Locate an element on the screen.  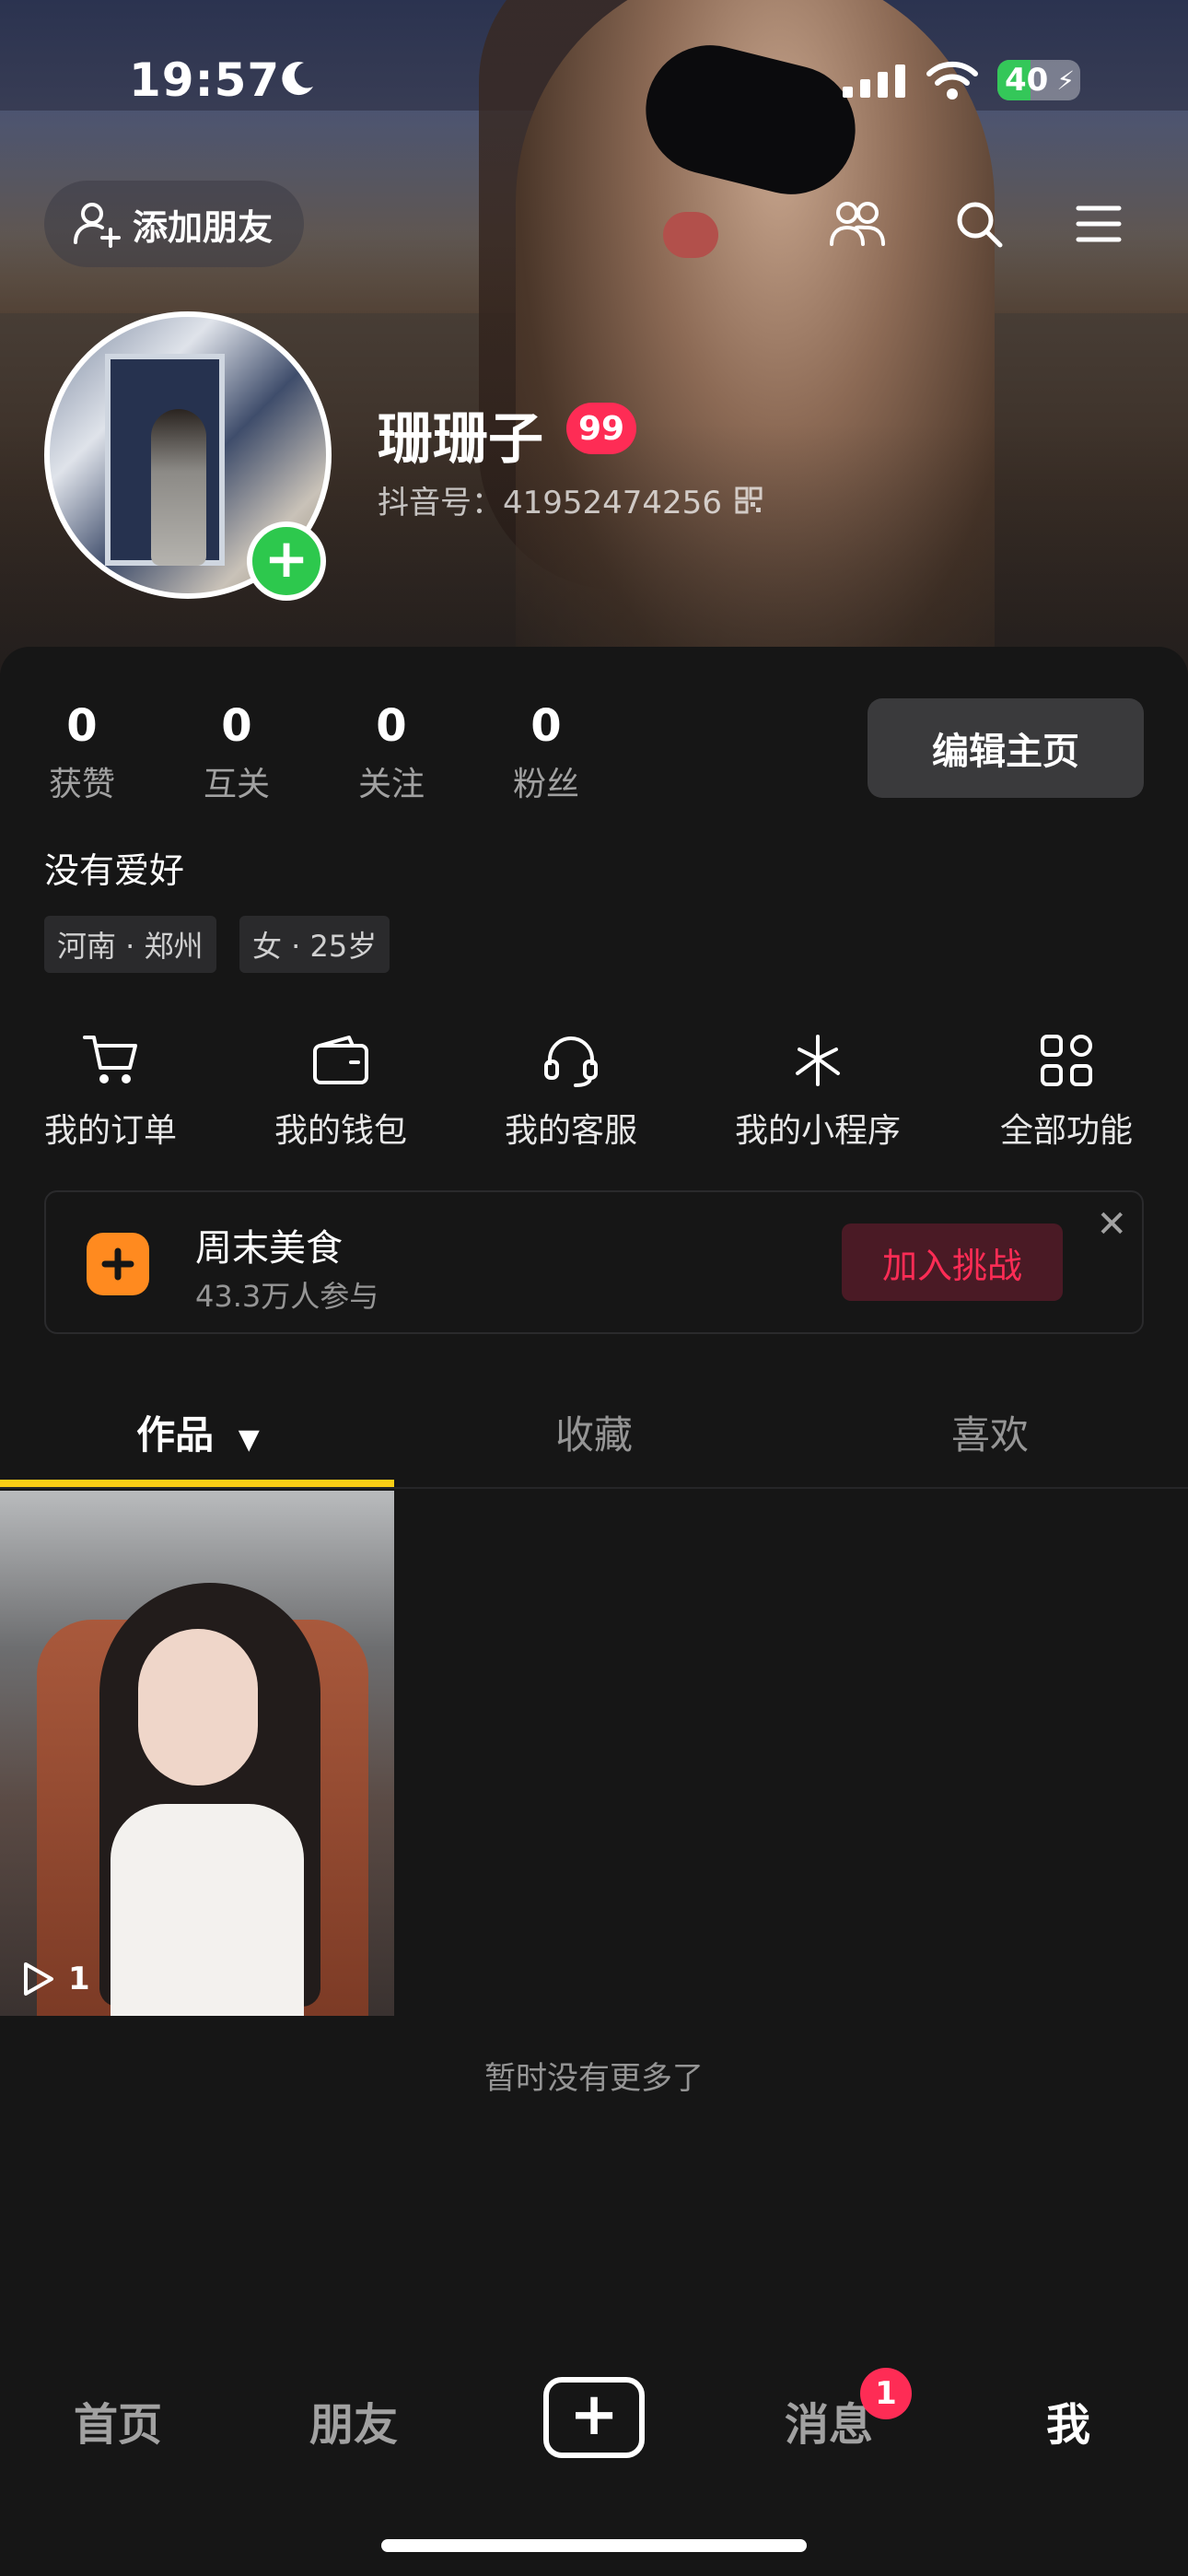
charging-icon: ⚡ is located at coordinates (1065, 80).